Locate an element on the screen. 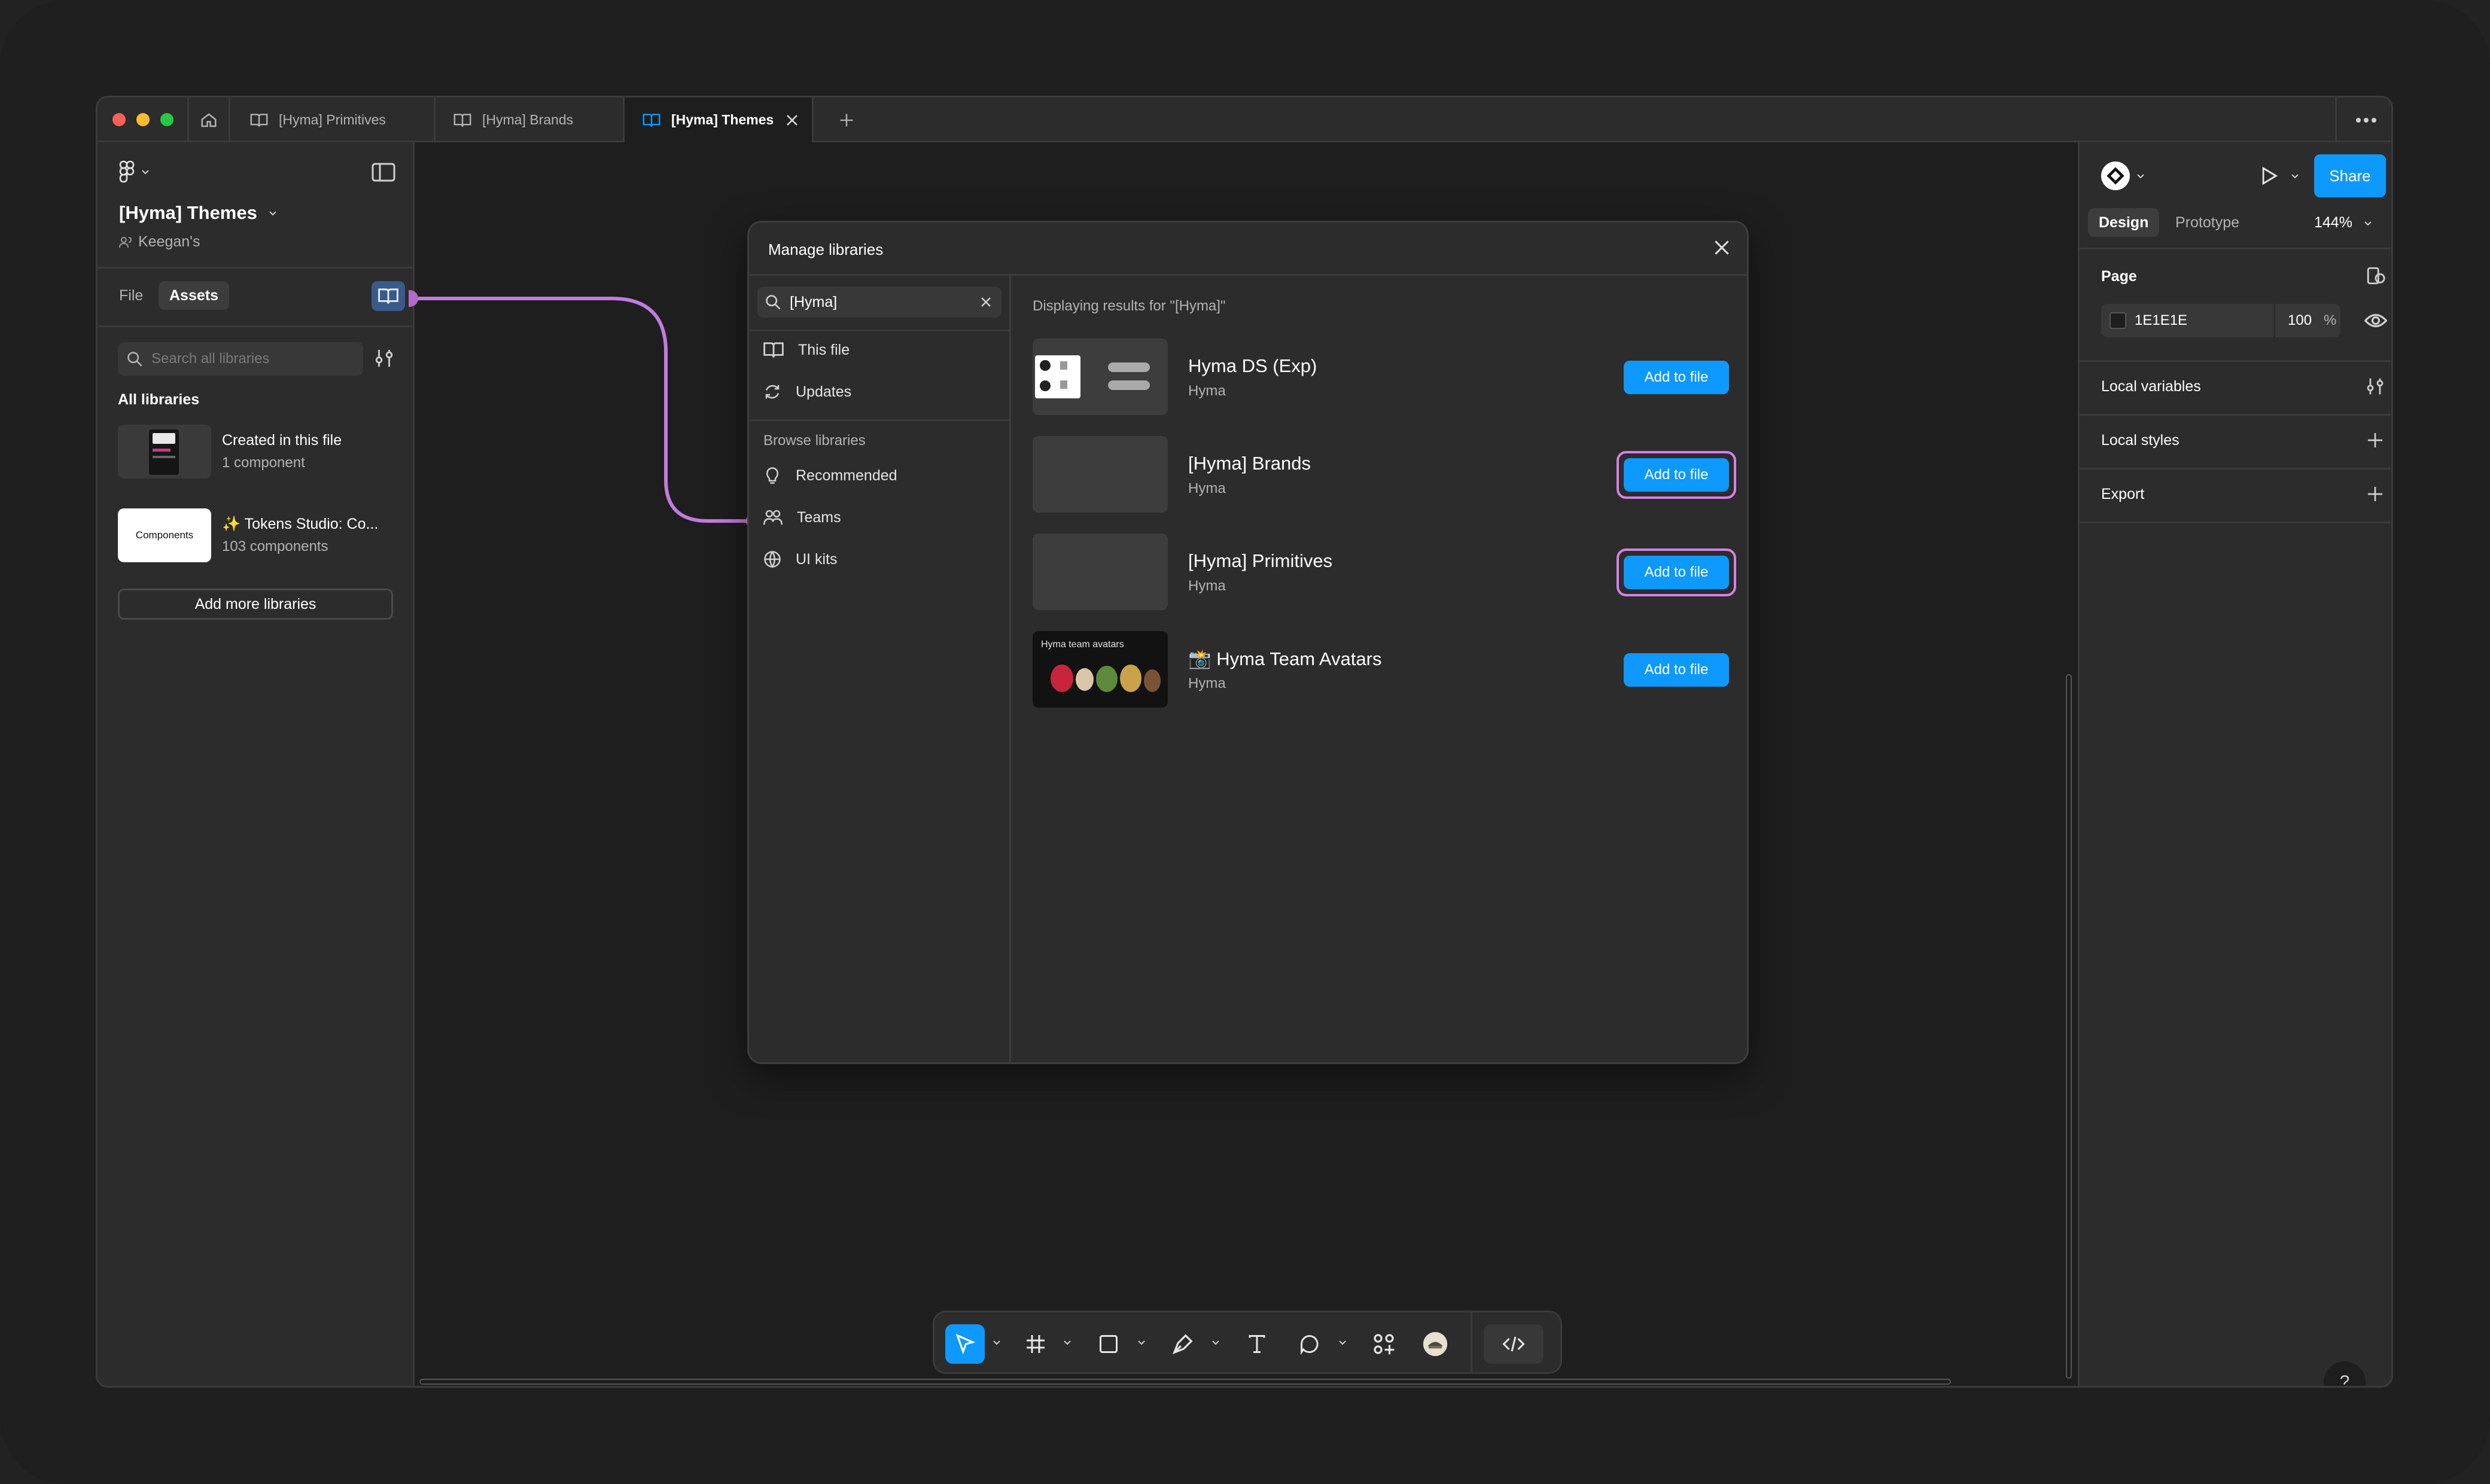 This screenshot has width=2490, height=1484. page-styles-icon is located at coordinates (2376, 276).